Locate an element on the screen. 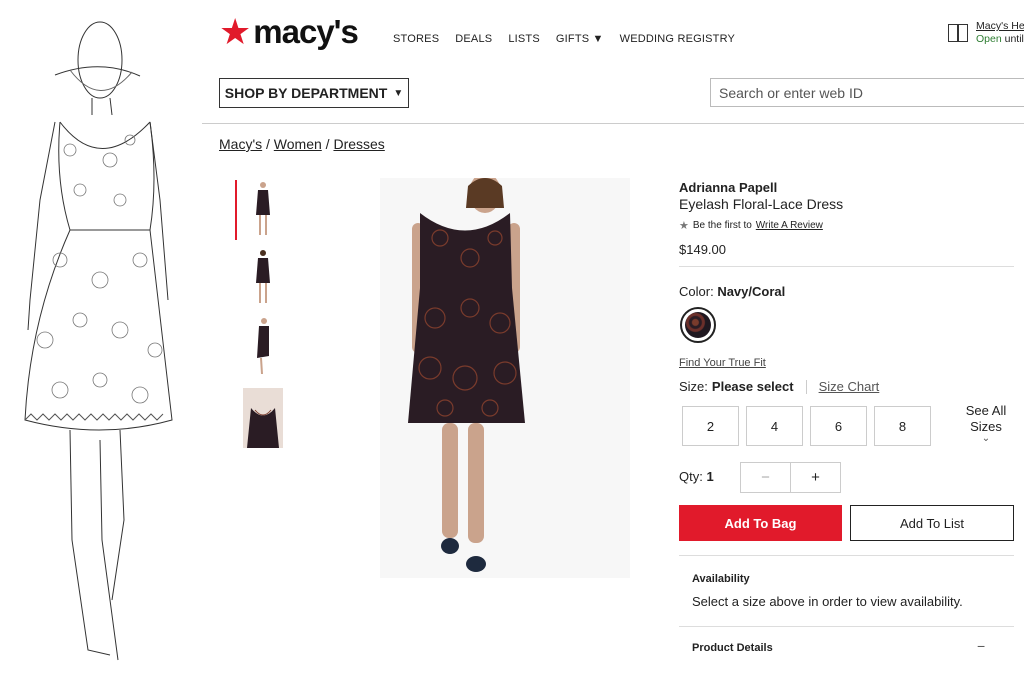  quantity-stepper: − + is located at coordinates (790, 477).